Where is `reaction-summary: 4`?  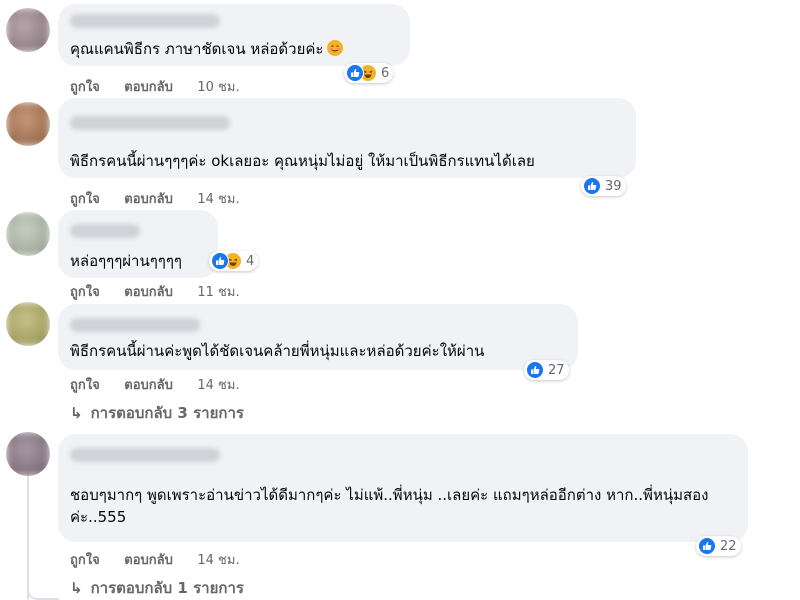 reaction-summary: 4 is located at coordinates (234, 261).